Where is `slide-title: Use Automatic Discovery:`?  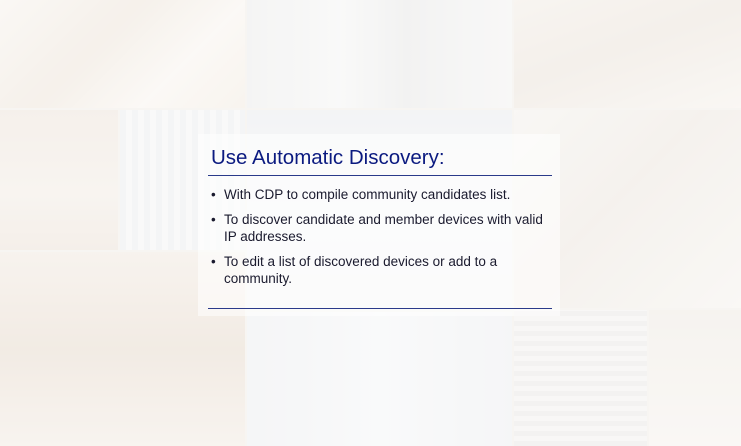
slide-title: Use Automatic Discovery: is located at coordinates (328, 157).